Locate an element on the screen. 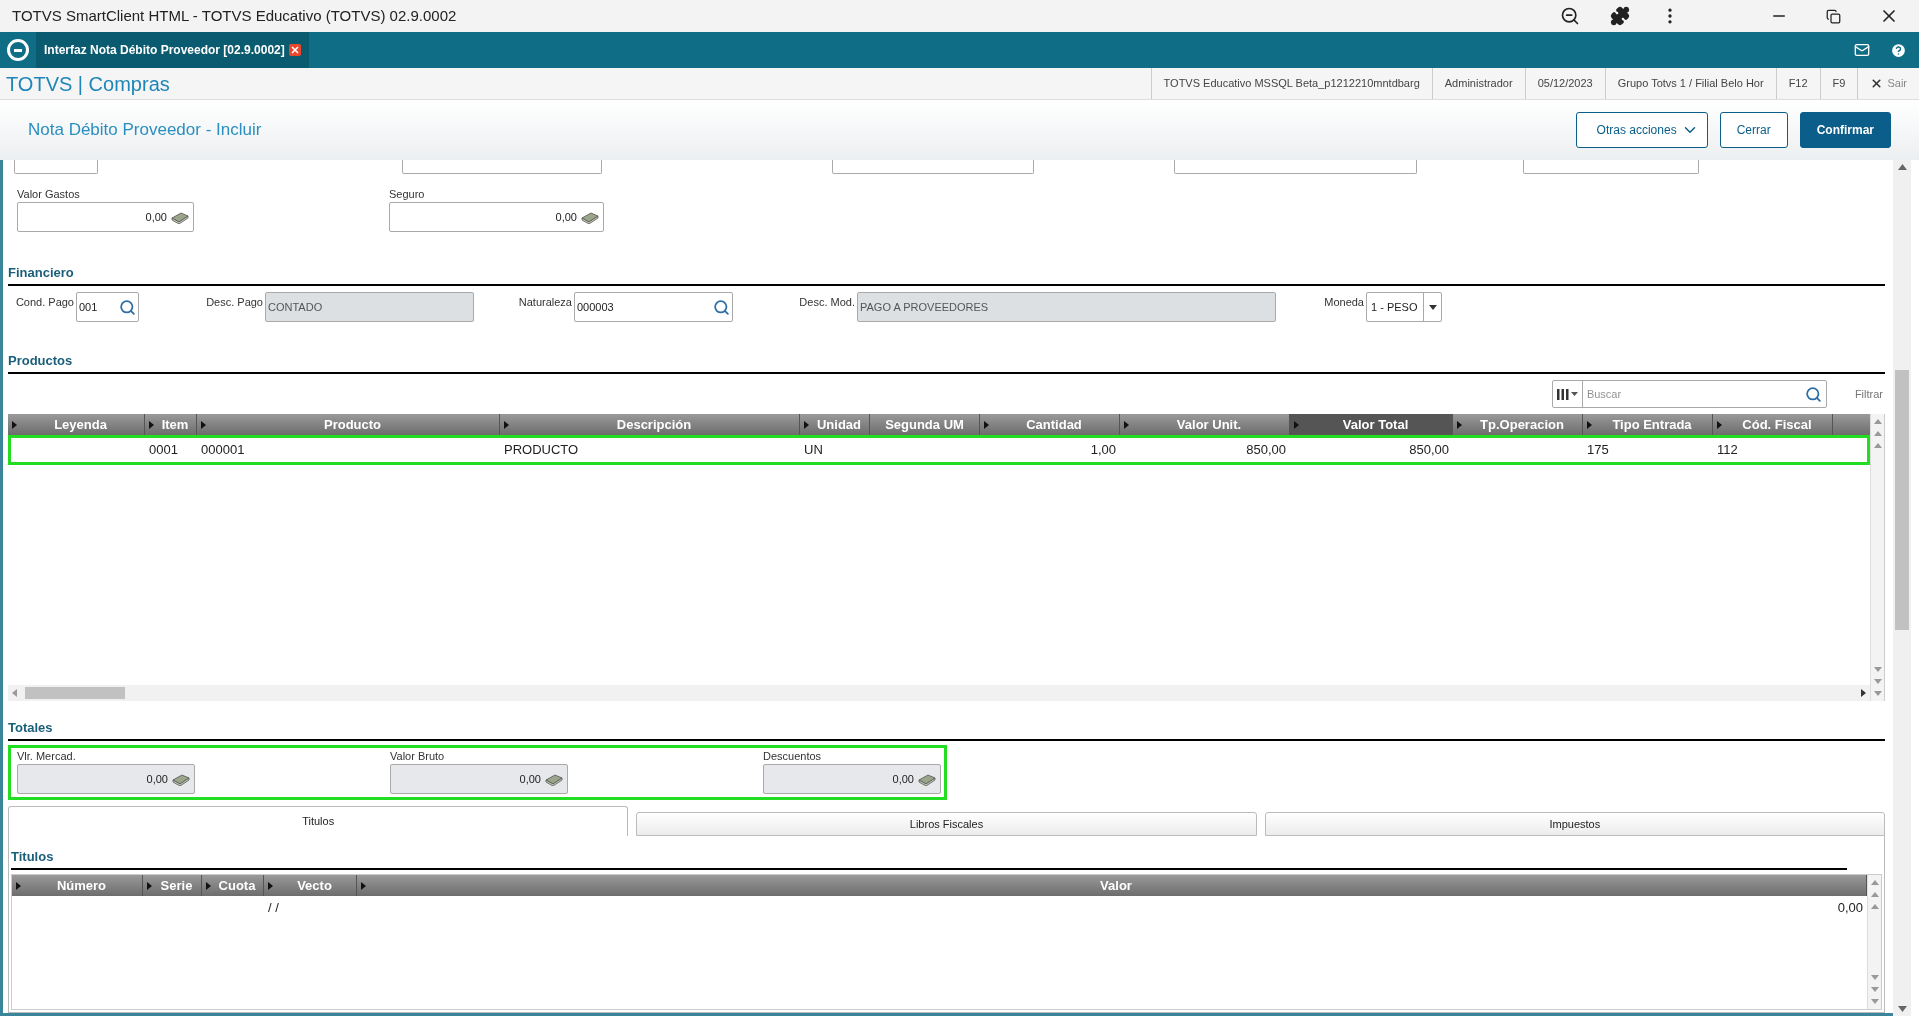 Image resolution: width=1919 pixels, height=1024 pixels. currency-select: 1 - PESO is located at coordinates (1404, 307).